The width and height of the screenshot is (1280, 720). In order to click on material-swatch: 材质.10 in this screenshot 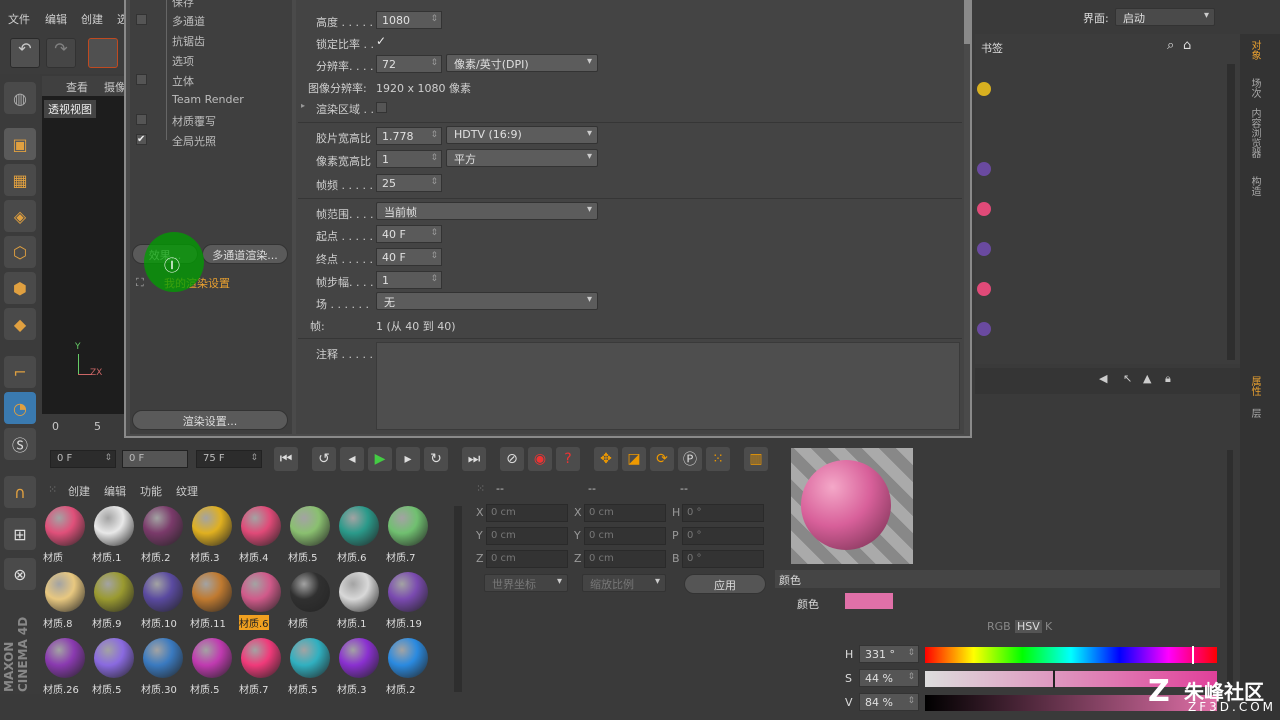, I will do `click(163, 601)`.